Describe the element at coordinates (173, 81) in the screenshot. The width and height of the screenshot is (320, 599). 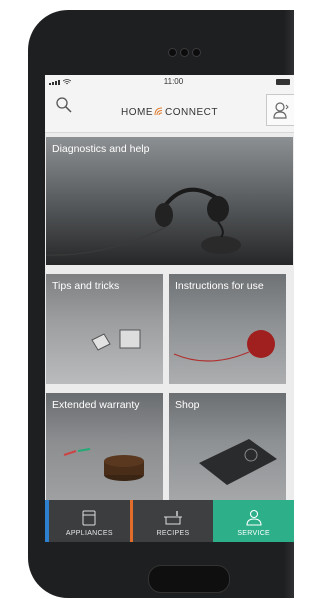
I see `status-time: 11:00` at that location.